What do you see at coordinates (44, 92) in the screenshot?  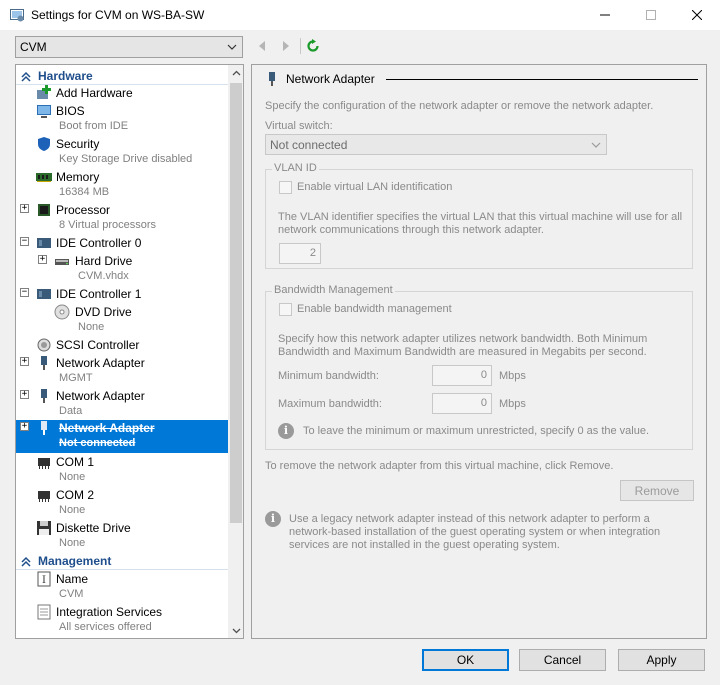 I see `add-hardware-icon` at bounding box center [44, 92].